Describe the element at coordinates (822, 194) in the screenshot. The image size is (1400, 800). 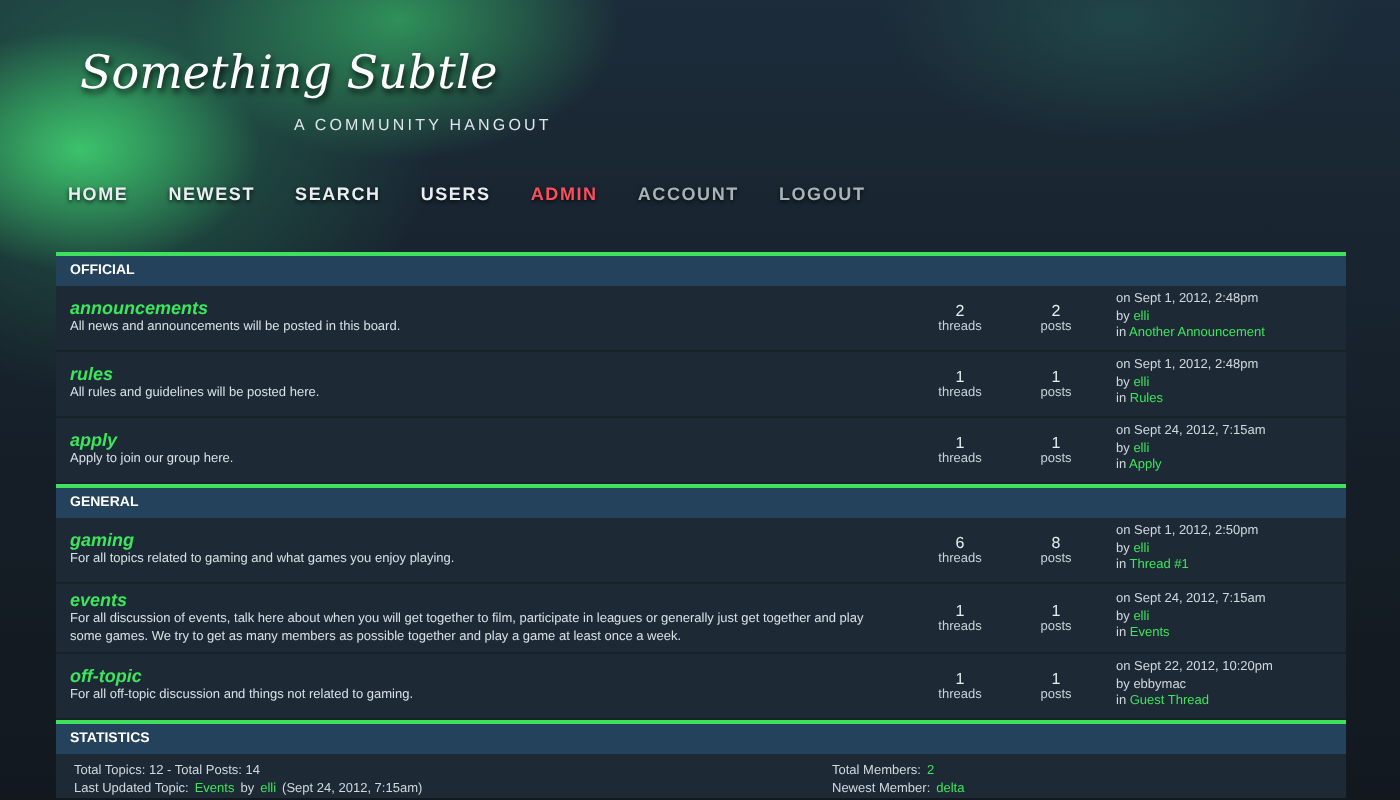
I see `nav-link: LOGOUT` at that location.